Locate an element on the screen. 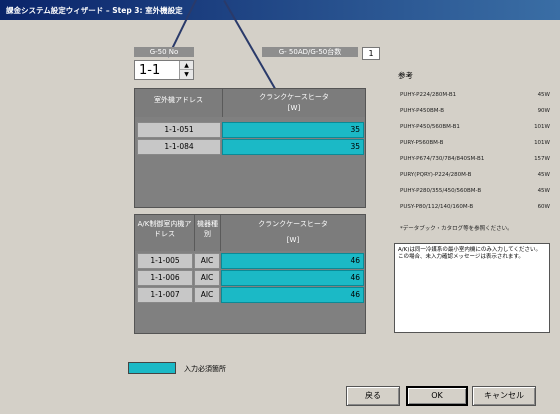 This screenshot has height=414, width=560. window-title: 課金システム設定ウィザード – Step 3: 室外機設定 is located at coordinates (94, 10).